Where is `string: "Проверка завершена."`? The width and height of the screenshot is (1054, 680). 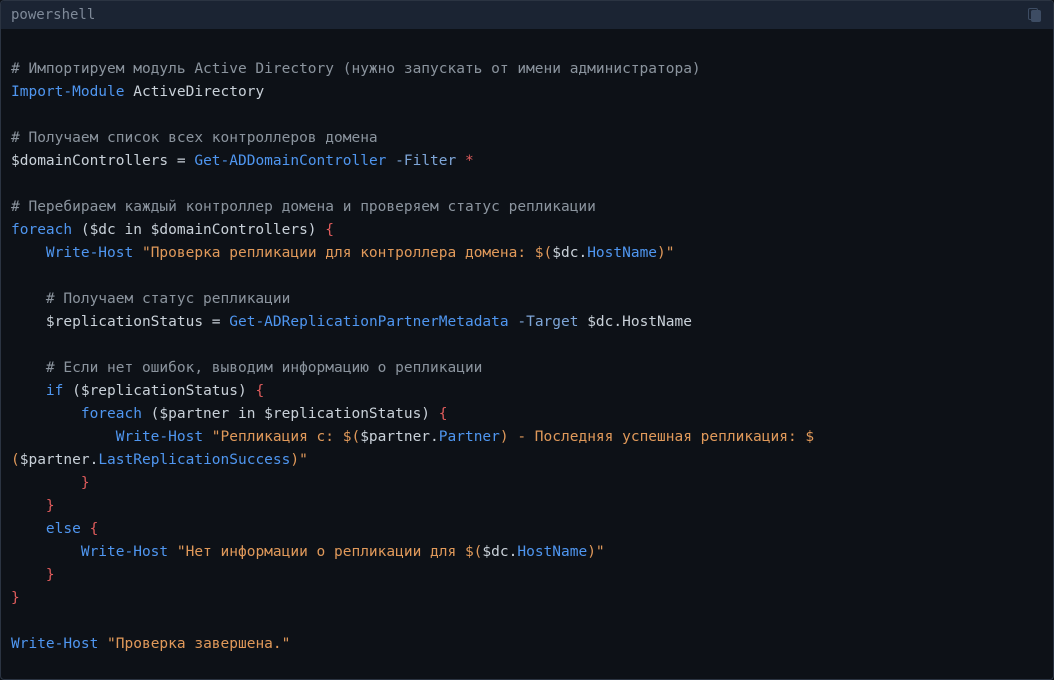 string: "Проверка завершена." is located at coordinates (194, 644).